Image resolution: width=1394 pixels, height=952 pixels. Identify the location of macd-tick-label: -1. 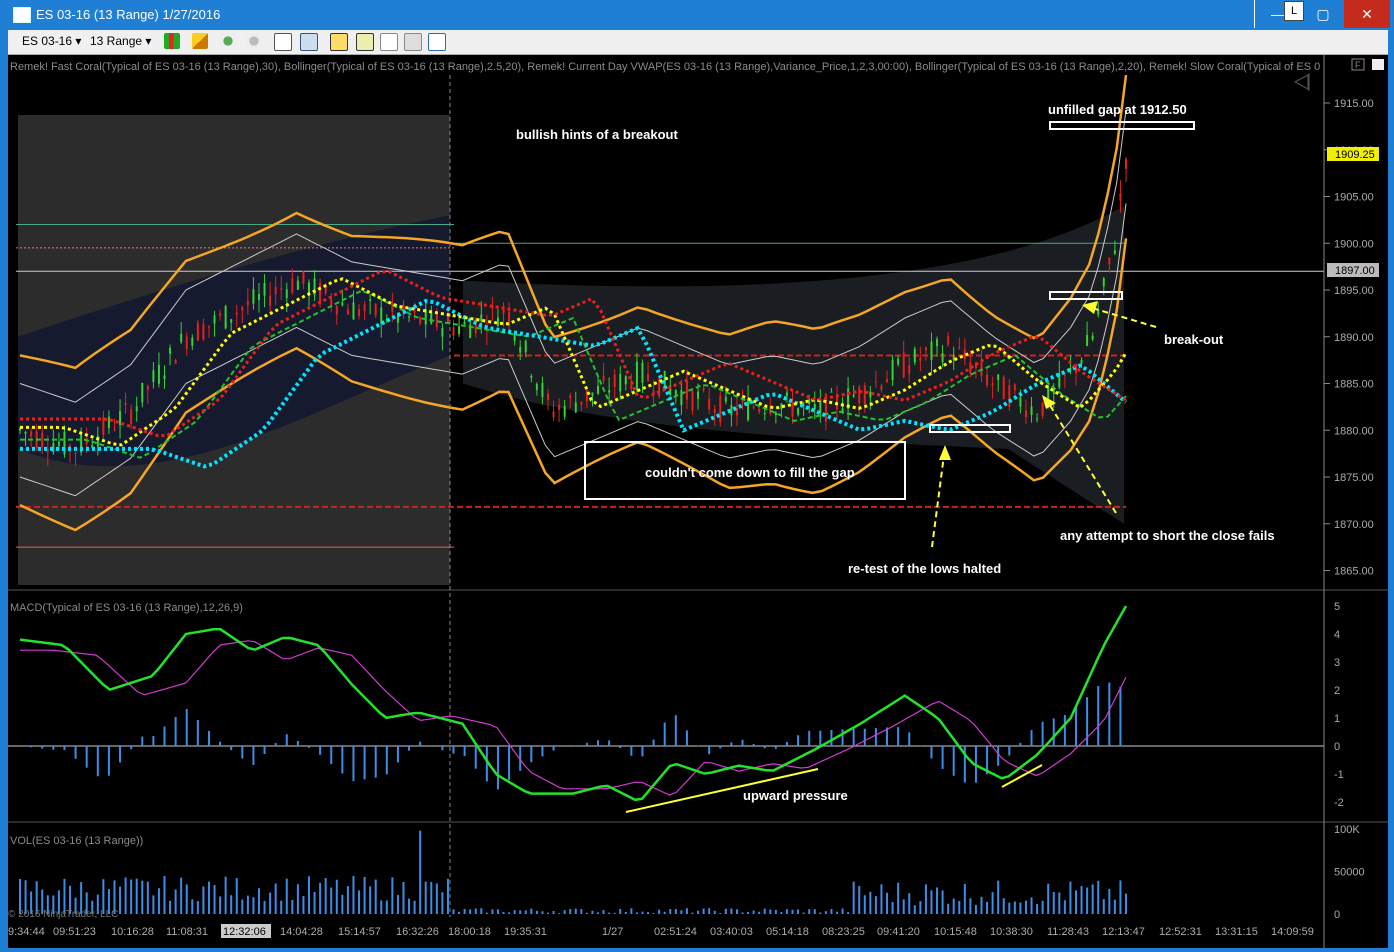
(1339, 775).